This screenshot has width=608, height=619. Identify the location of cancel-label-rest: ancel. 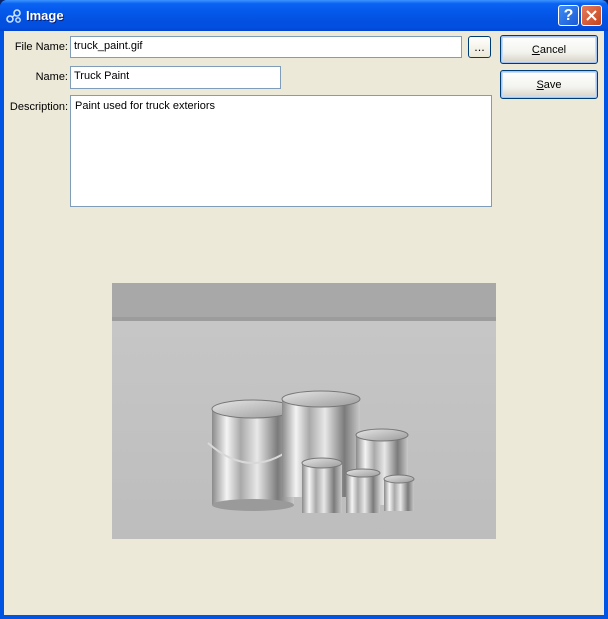
(553, 49).